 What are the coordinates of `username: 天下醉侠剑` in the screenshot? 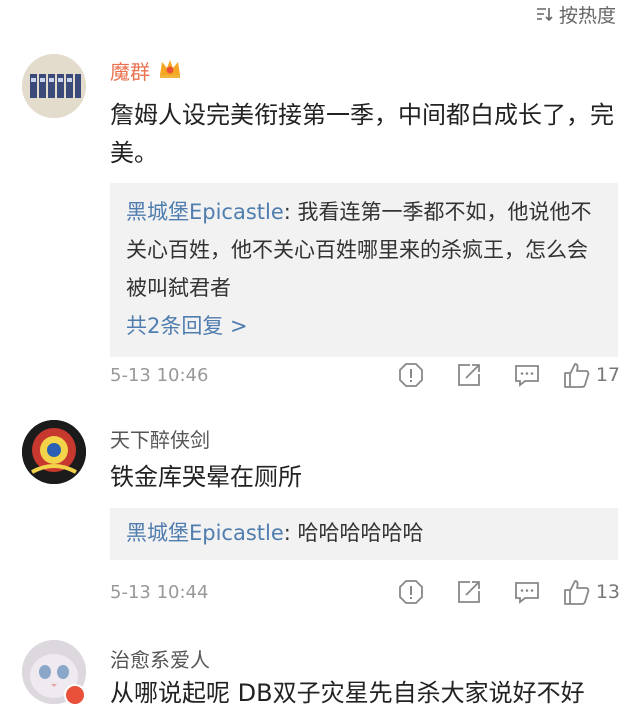 It's located at (160, 438).